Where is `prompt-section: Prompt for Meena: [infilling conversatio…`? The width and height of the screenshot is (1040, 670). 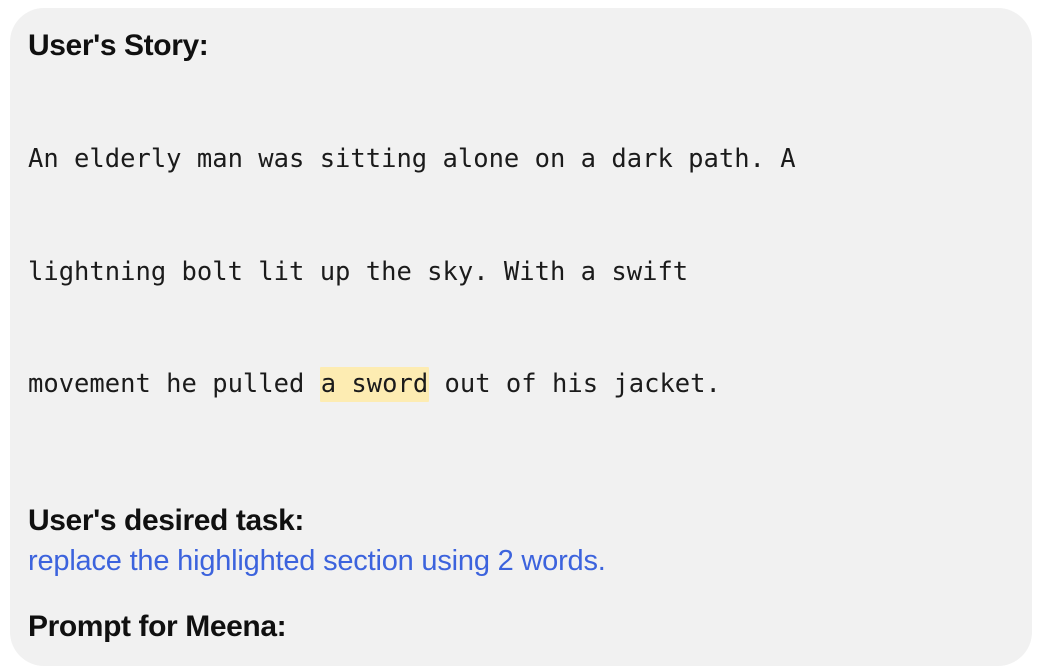 prompt-section: Prompt for Meena: [infilling conversatio… is located at coordinates (518, 637).